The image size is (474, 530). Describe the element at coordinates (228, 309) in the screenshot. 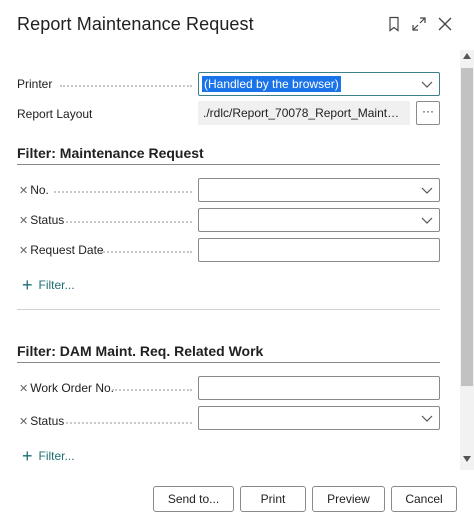

I see `section-separator` at that location.